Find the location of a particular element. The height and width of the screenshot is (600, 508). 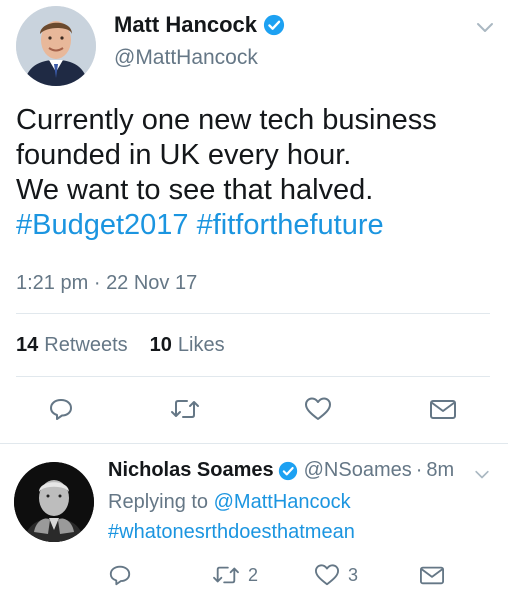

tweet-text-line: founded in UK every hour. is located at coordinates (184, 155).